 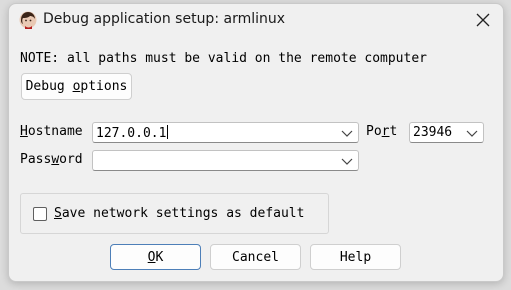 I want to click on ida-app-icon, so click(x=28, y=20).